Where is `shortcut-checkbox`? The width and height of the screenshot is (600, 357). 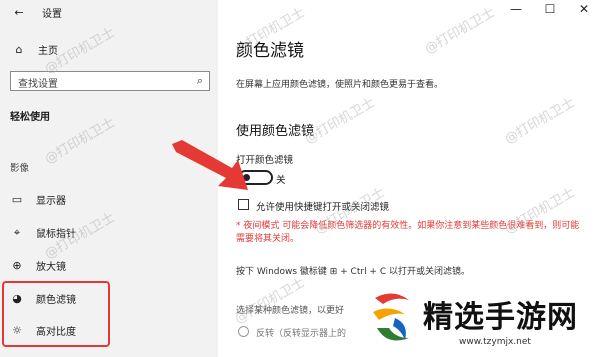 shortcut-checkbox is located at coordinates (243, 204).